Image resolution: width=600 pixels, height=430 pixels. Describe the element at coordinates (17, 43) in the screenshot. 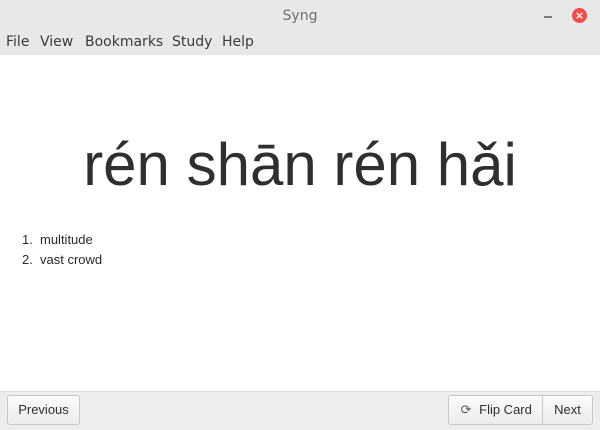

I see `menu-file: File` at that location.